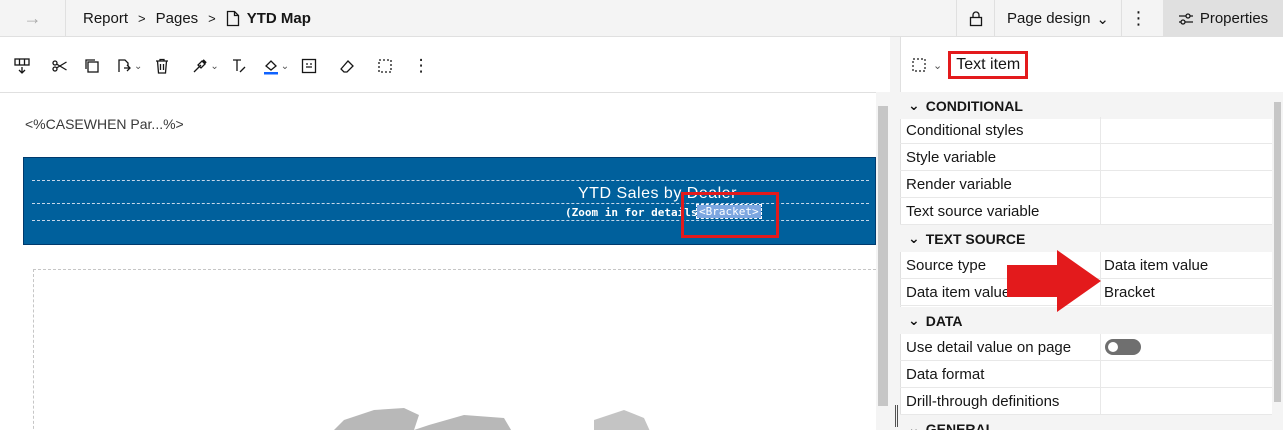  I want to click on section-text-source-label: TEXT SOURCE, so click(975, 238).